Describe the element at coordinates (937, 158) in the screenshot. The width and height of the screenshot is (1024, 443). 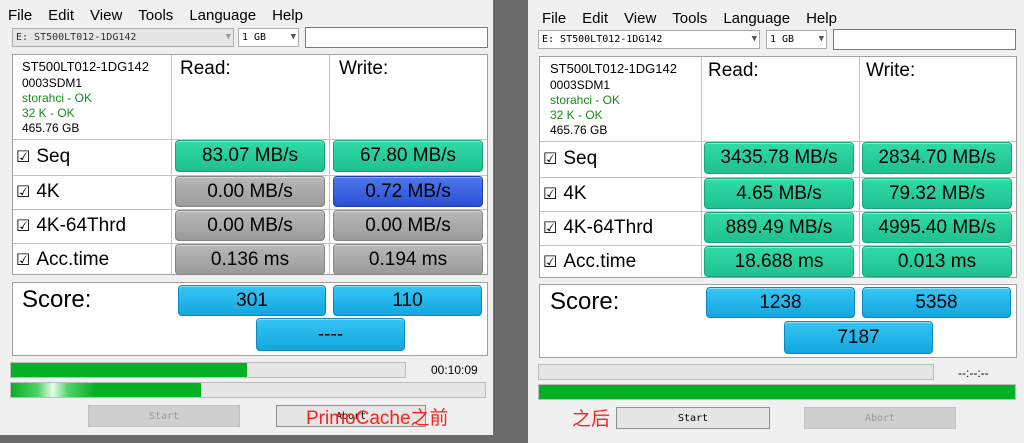
I see `seq-write-result: 2834.70 MB/s` at that location.